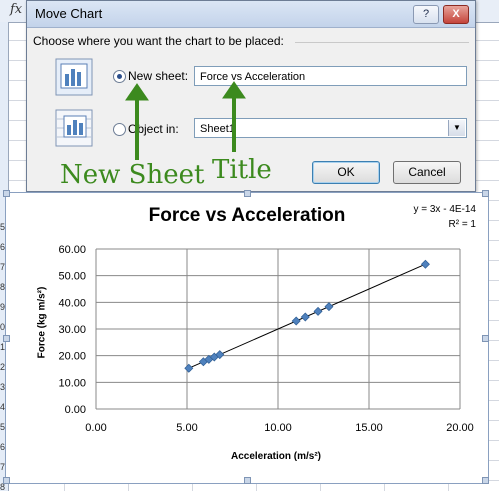  Describe the element at coordinates (75, 410) in the screenshot. I see `y-tick-label: 0.00` at that location.